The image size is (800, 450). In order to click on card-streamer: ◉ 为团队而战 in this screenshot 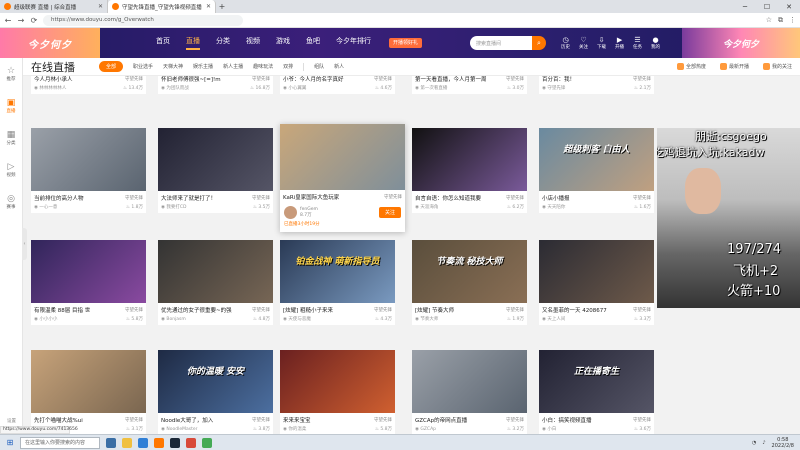, I will do `click(175, 88)`.